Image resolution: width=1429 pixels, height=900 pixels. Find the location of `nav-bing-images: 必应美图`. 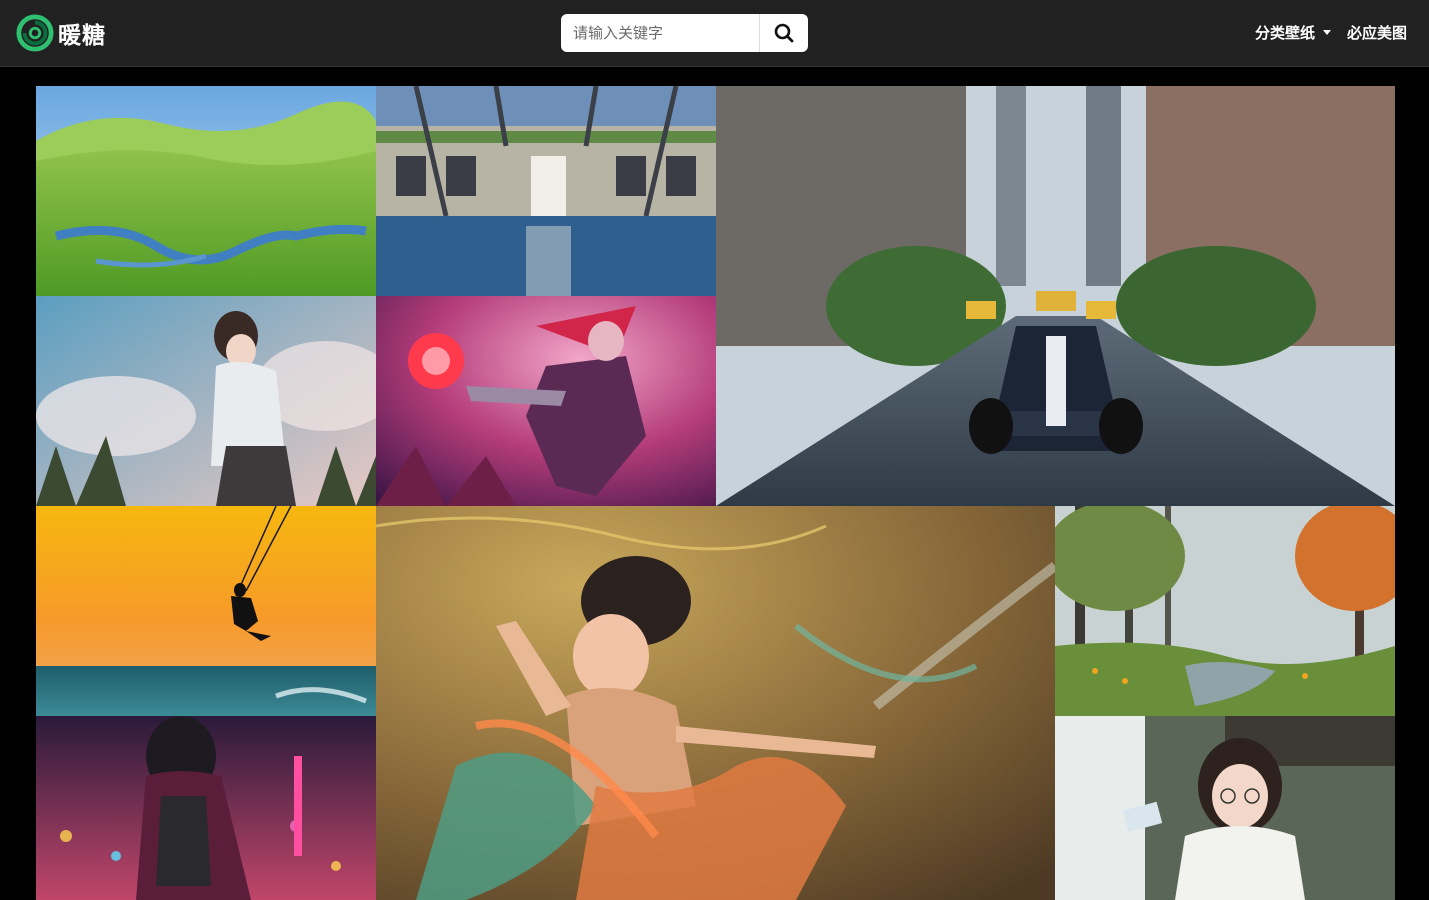

nav-bing-images: 必应美图 is located at coordinates (1377, 32).